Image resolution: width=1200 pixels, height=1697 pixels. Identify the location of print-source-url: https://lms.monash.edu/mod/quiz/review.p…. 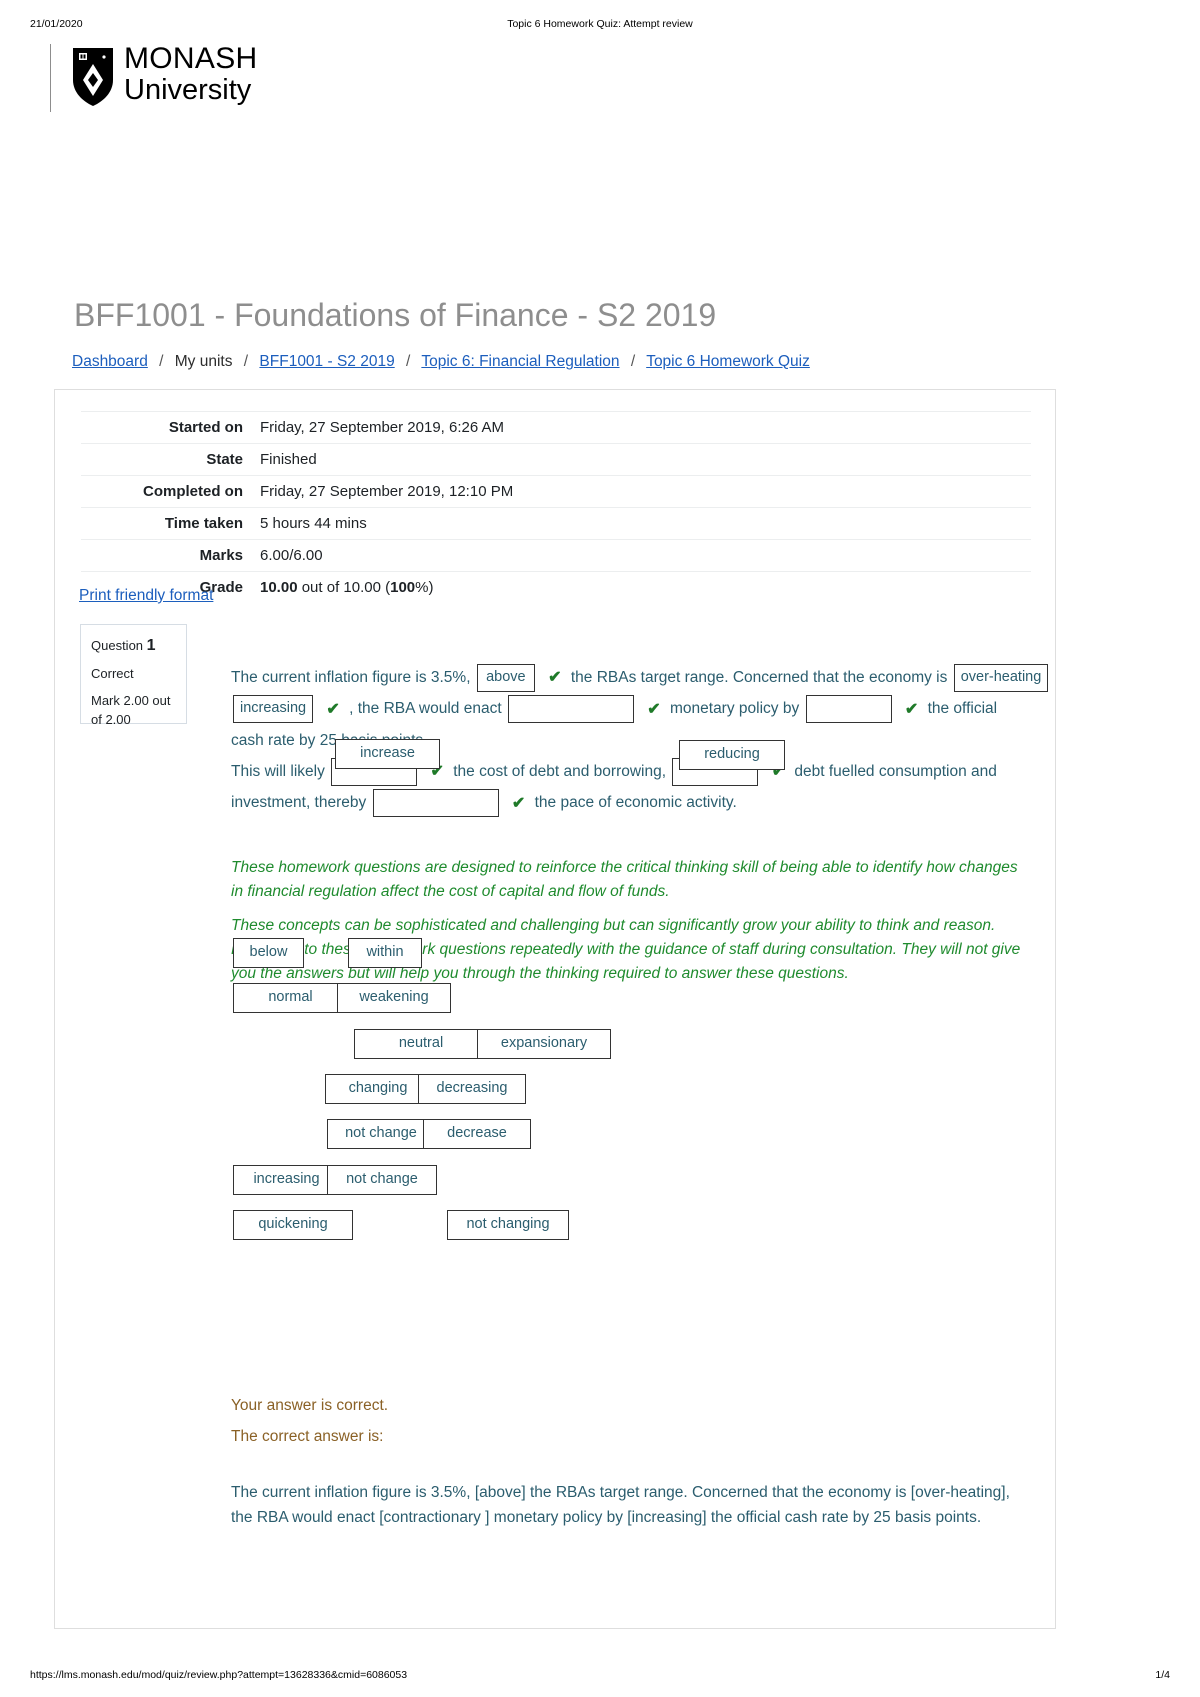
(219, 1675).